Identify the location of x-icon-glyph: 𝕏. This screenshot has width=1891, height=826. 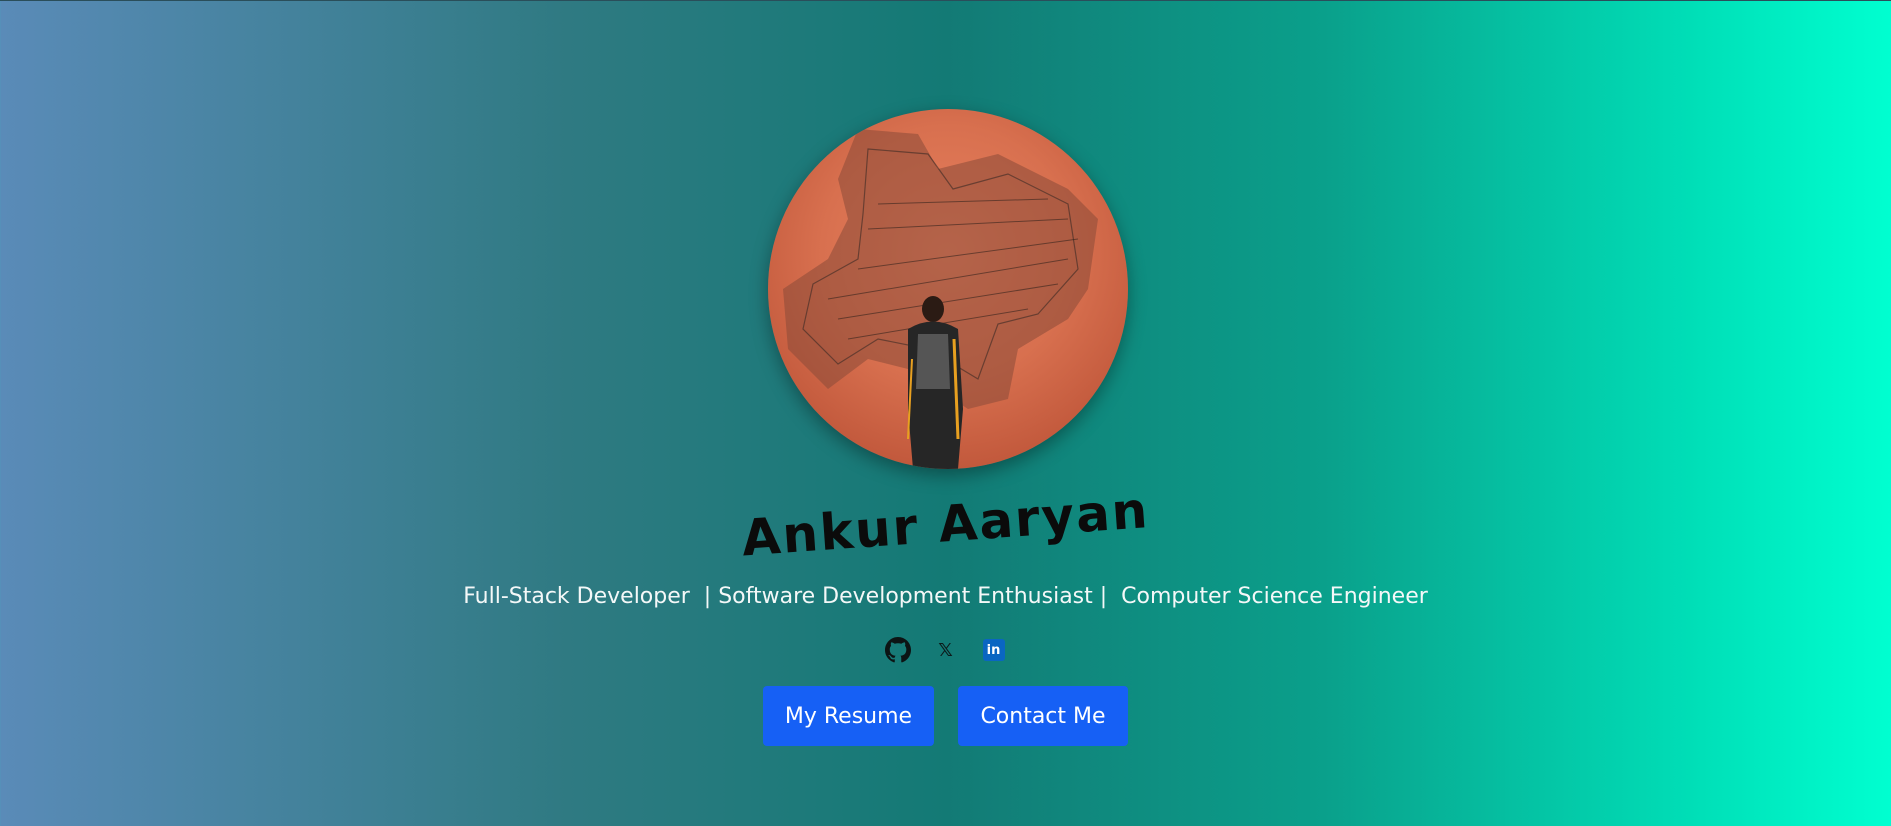
(945, 650).